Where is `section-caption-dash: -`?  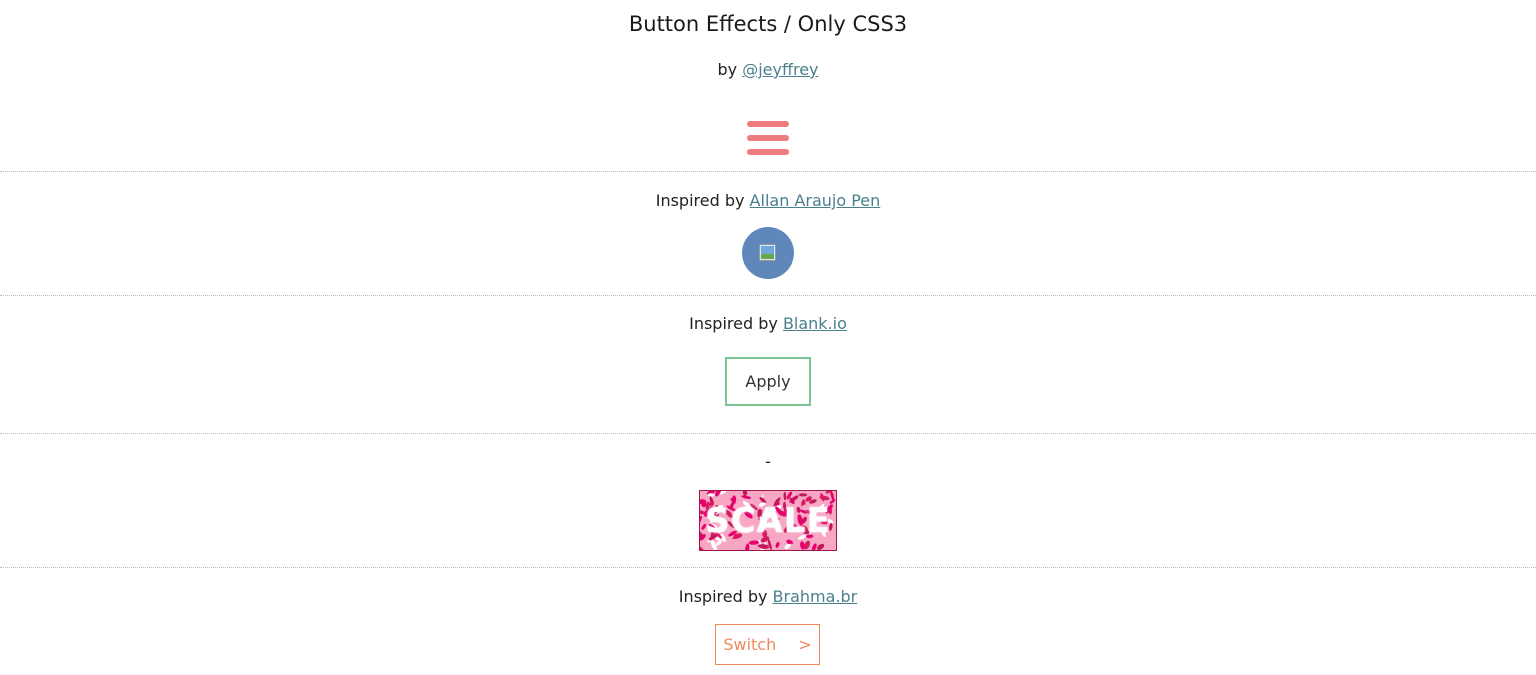 section-caption-dash: - is located at coordinates (768, 461).